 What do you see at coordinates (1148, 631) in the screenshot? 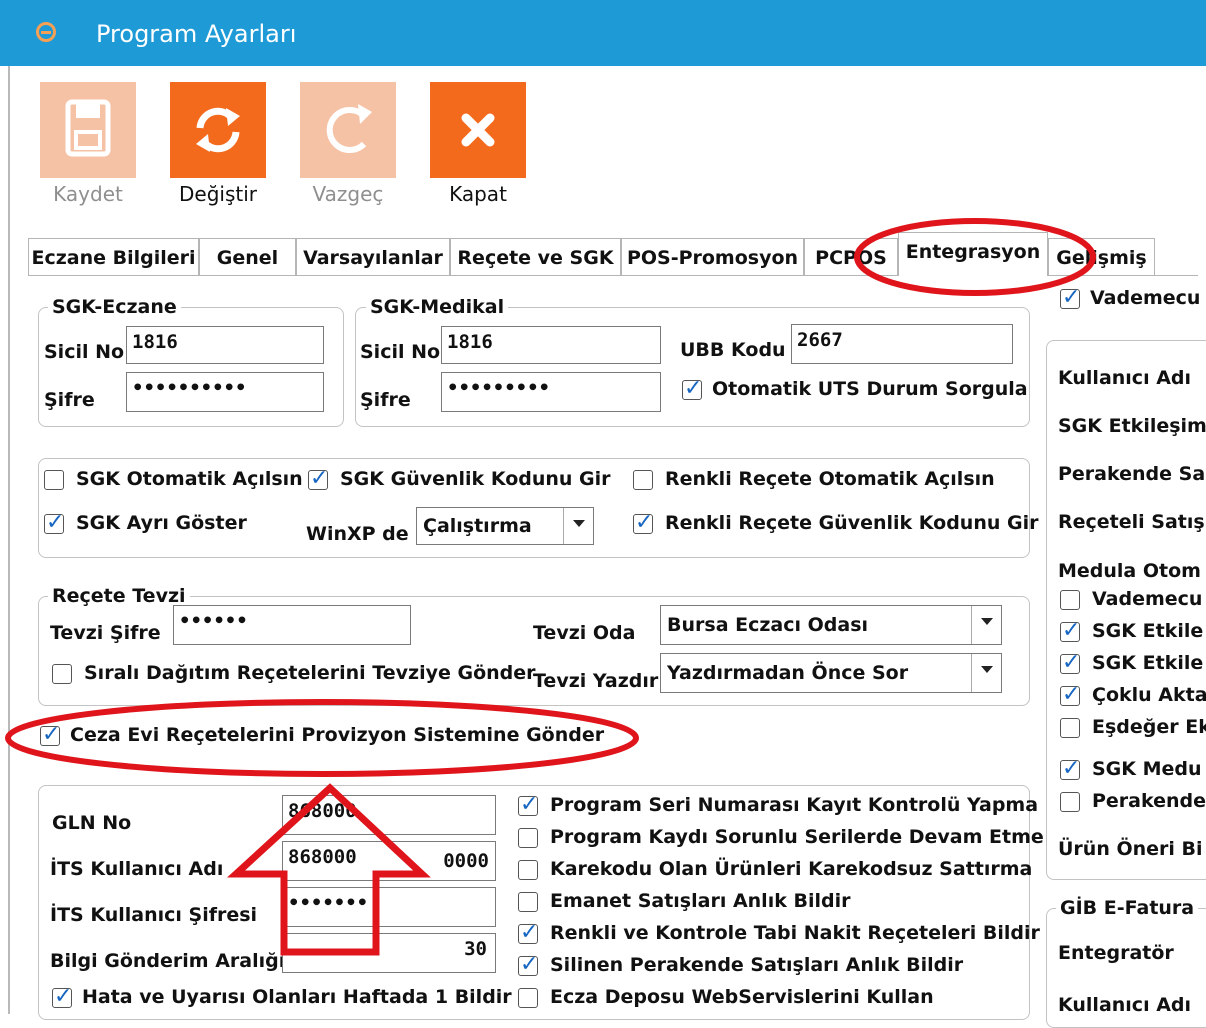
I see `side-check-1-label: SGK Etkile` at bounding box center [1148, 631].